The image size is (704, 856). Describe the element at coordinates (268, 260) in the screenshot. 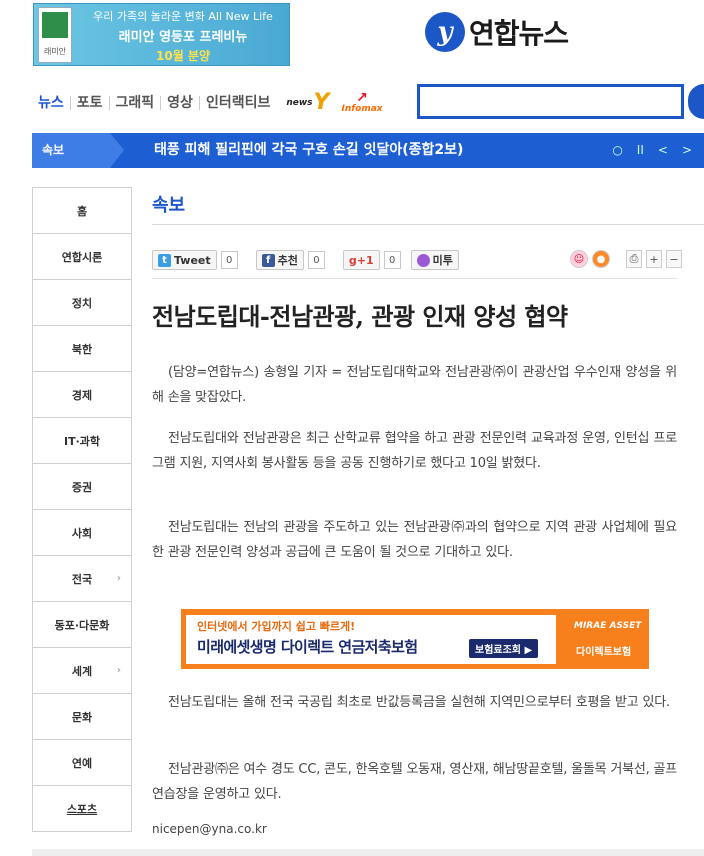

I see `facebook-icon: f` at that location.